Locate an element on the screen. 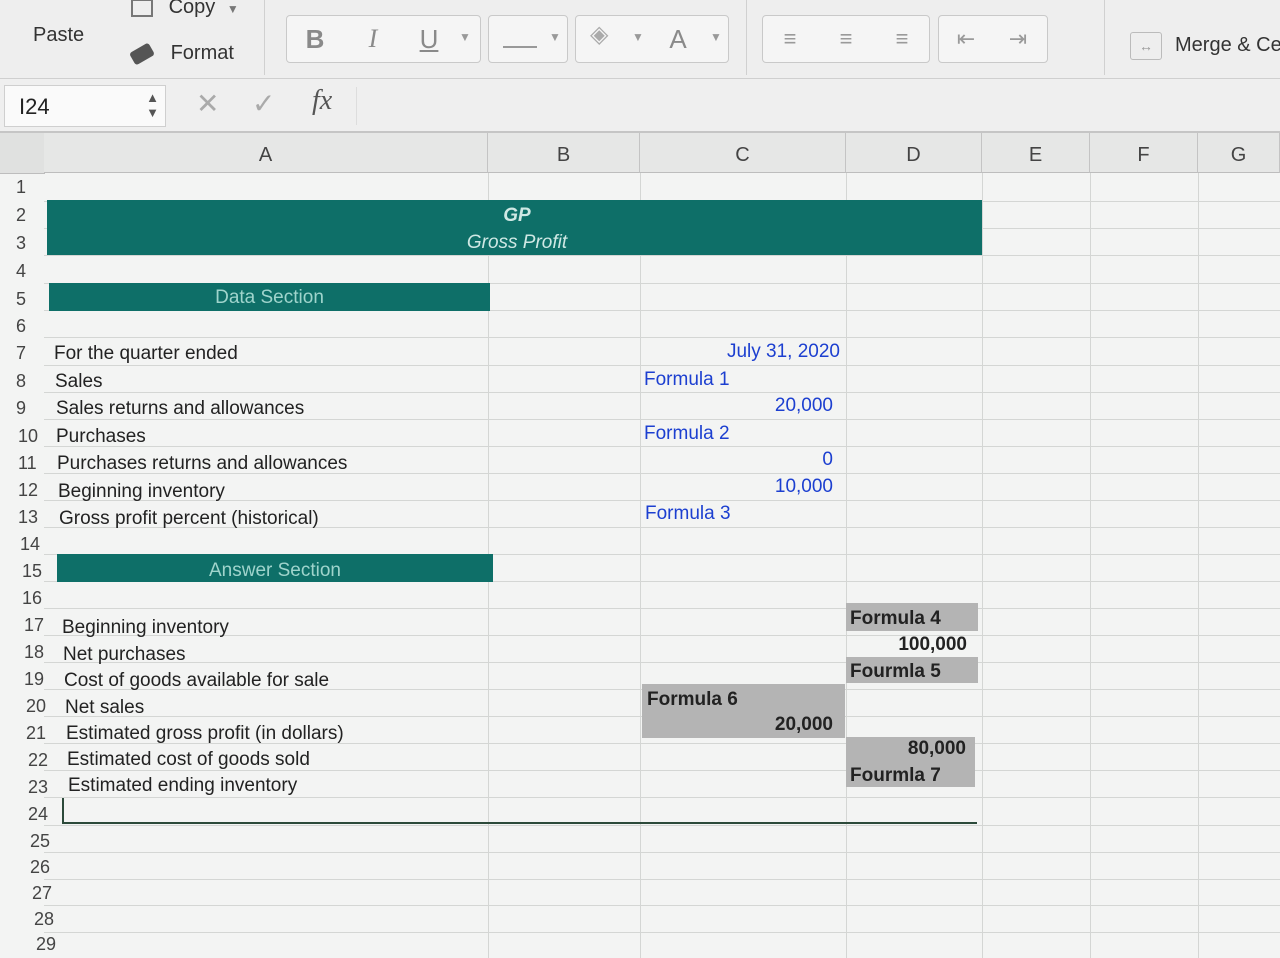 The height and width of the screenshot is (958, 1280). sheet-subtitle: Gross Profit is located at coordinates (517, 242).